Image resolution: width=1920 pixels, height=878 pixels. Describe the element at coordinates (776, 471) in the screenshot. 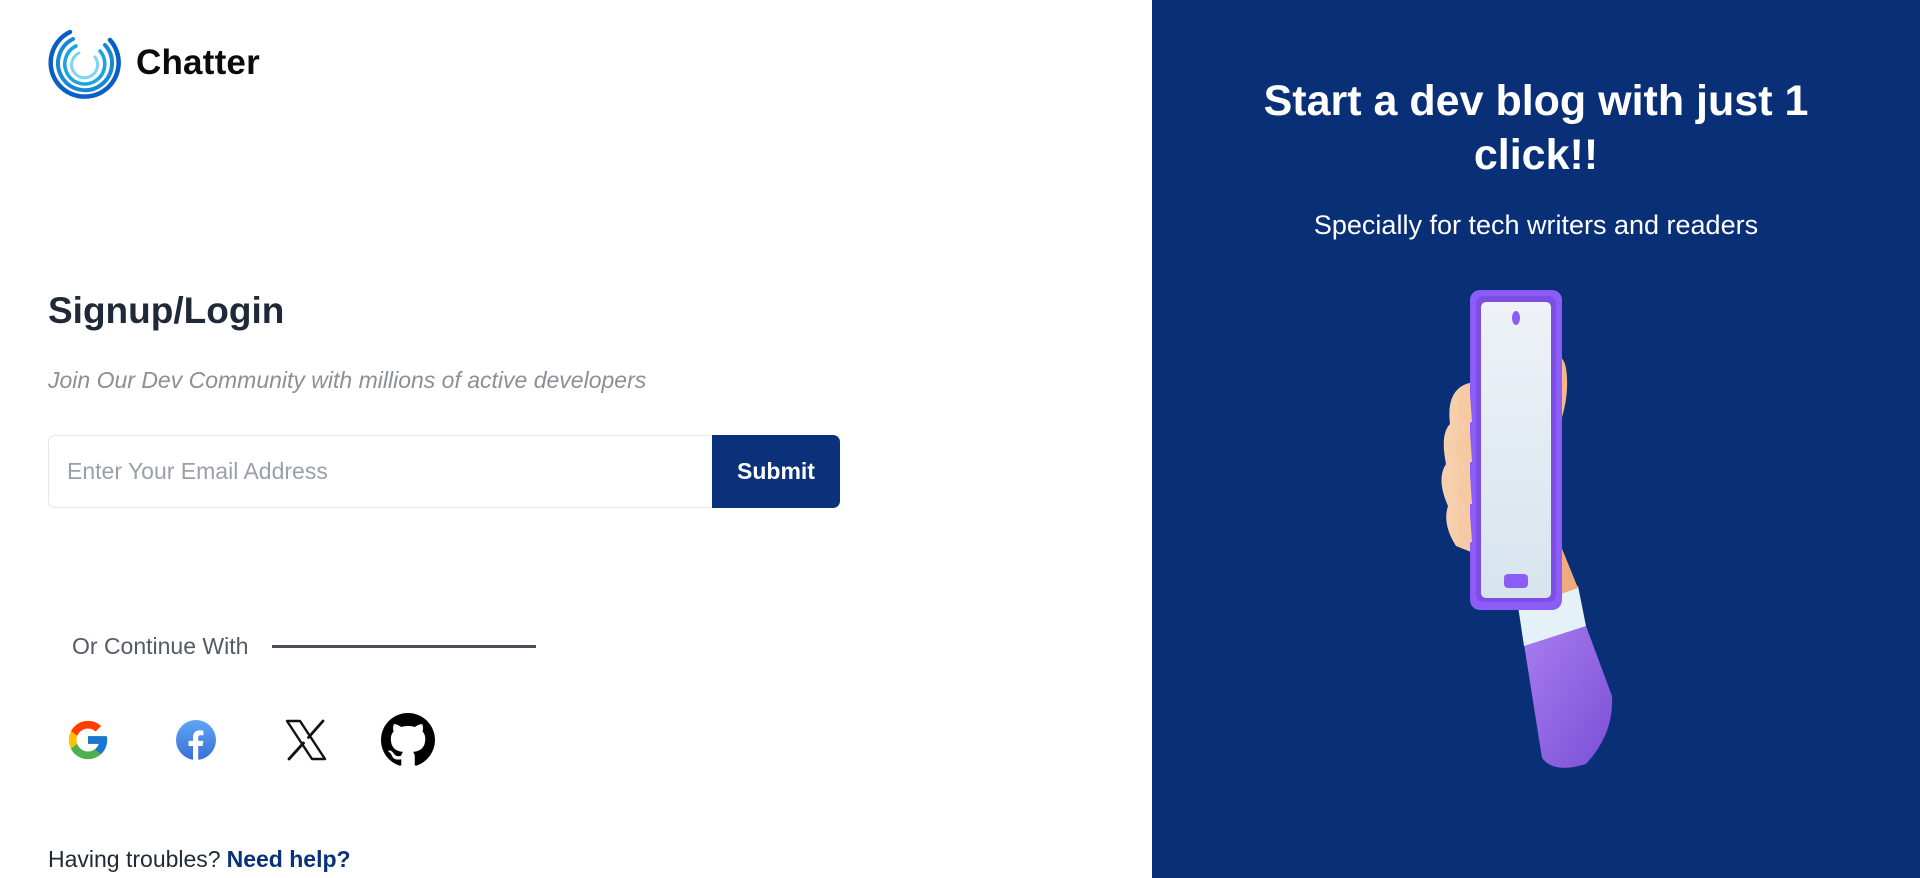

I see `submit-button: Submit` at that location.